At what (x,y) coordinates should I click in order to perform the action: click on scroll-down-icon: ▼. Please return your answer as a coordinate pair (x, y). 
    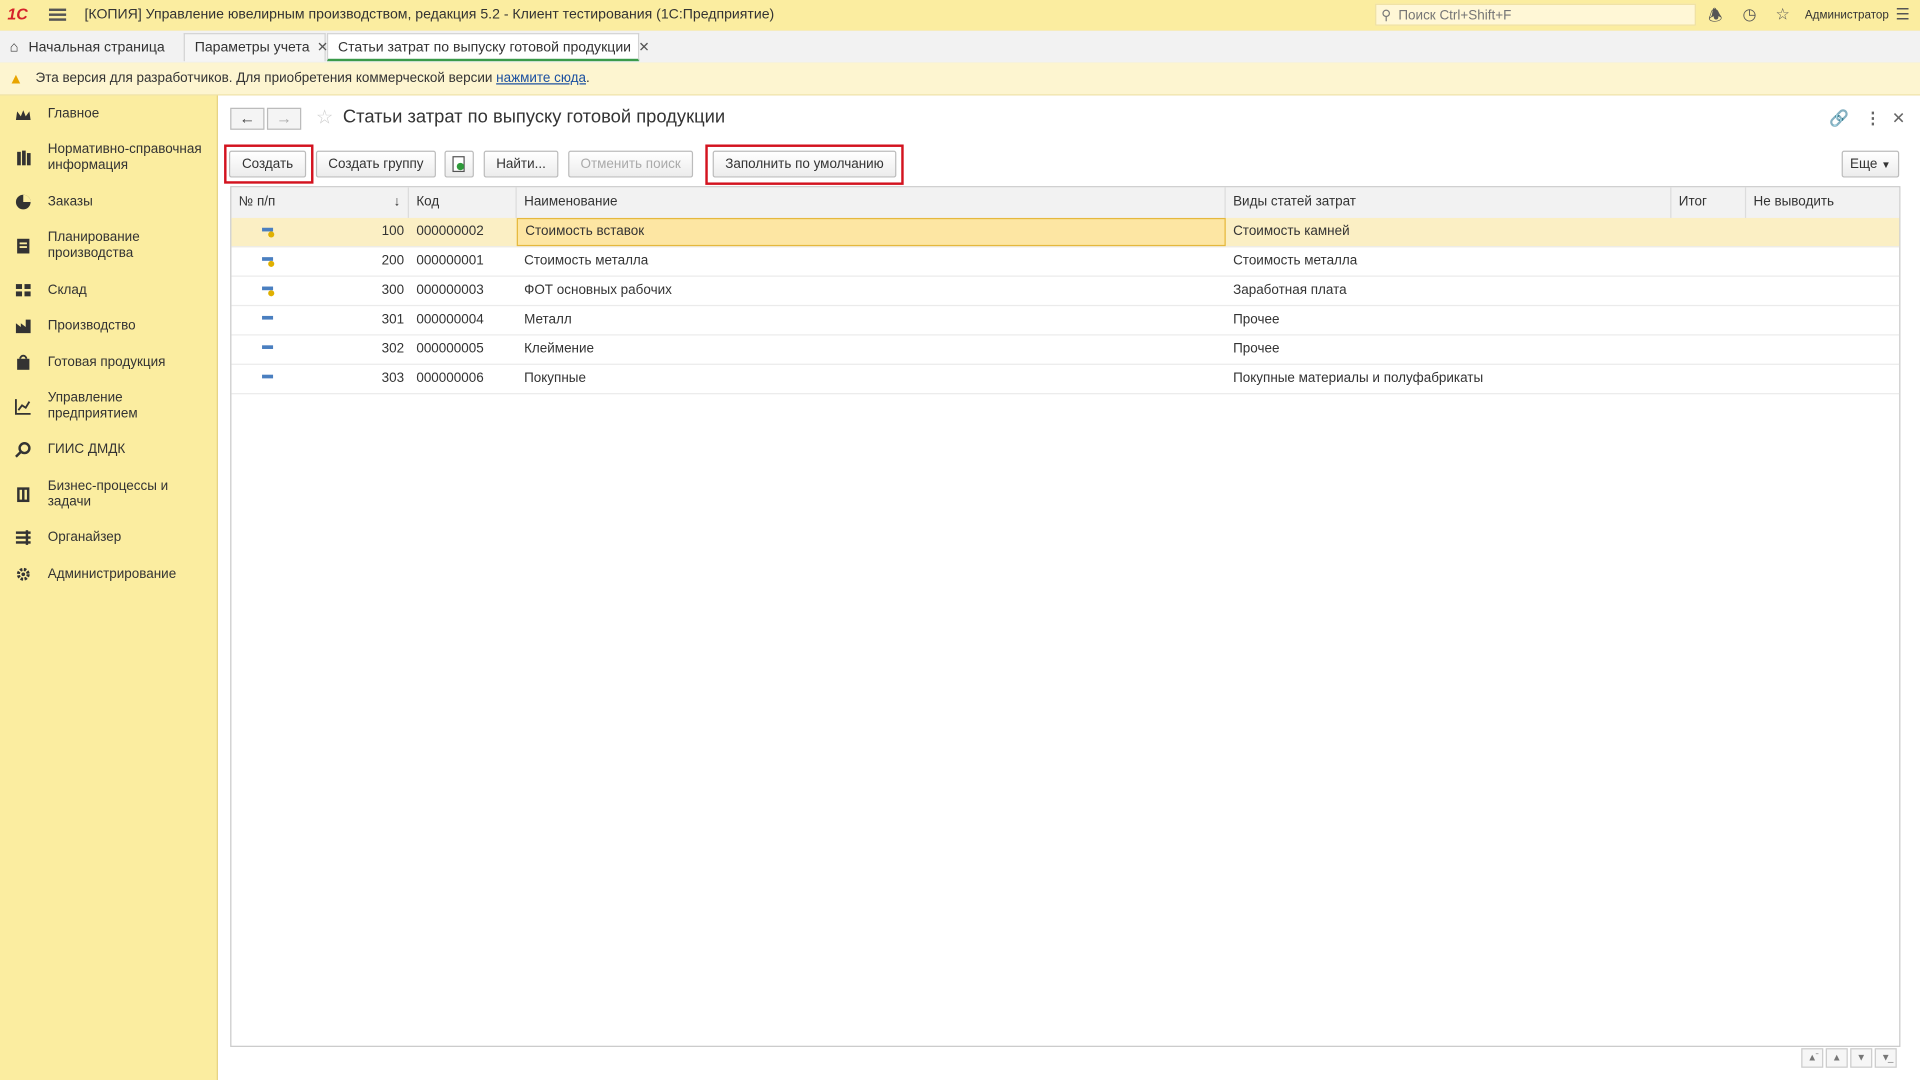
    Looking at the image, I should click on (1861, 1058).